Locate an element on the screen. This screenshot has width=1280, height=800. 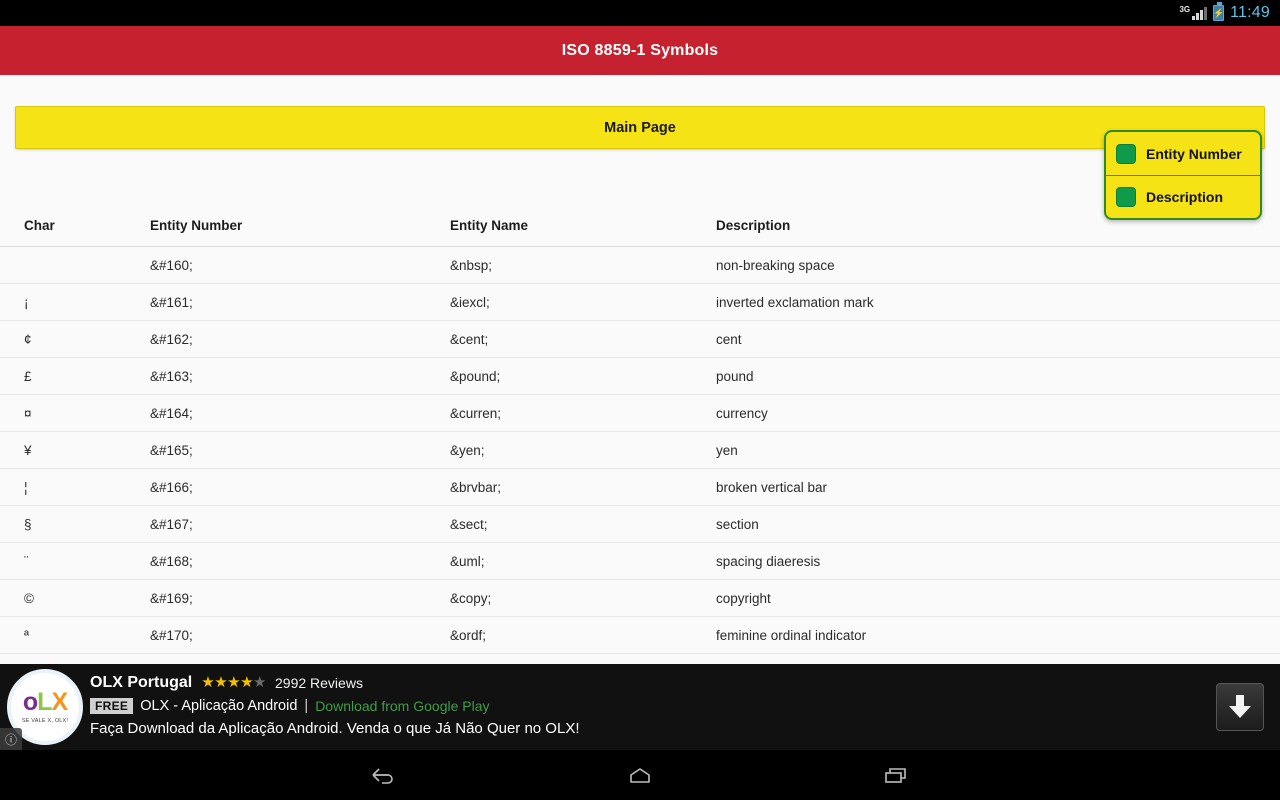
status-bar-clock: 11:49 is located at coordinates (1250, 12).